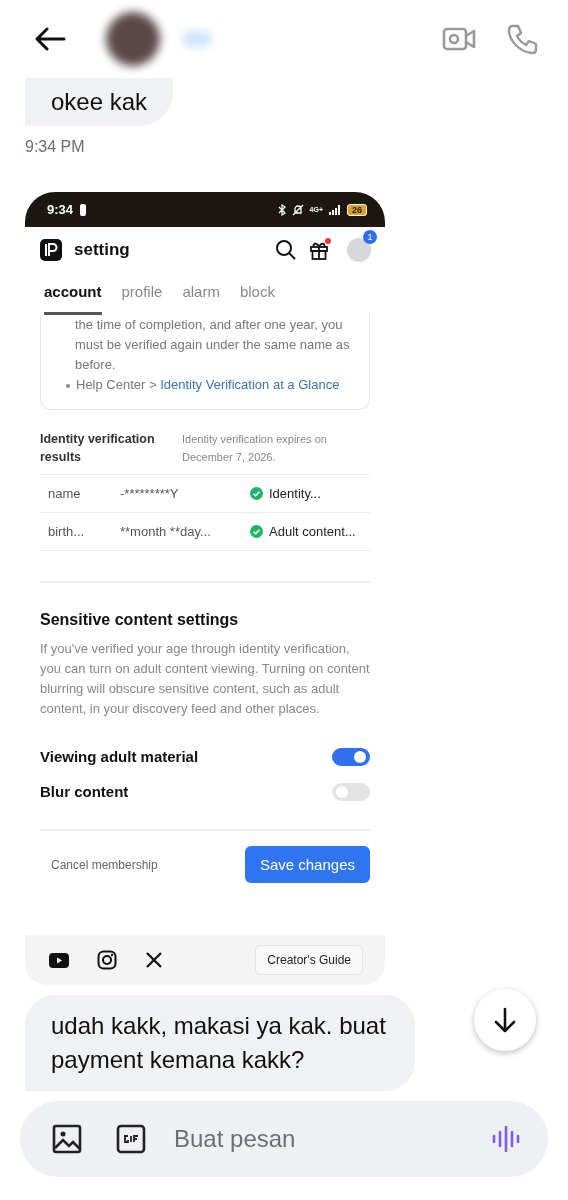 The image size is (568, 1200). Describe the element at coordinates (297, 209) in the screenshot. I see `muted-bell-icon` at that location.